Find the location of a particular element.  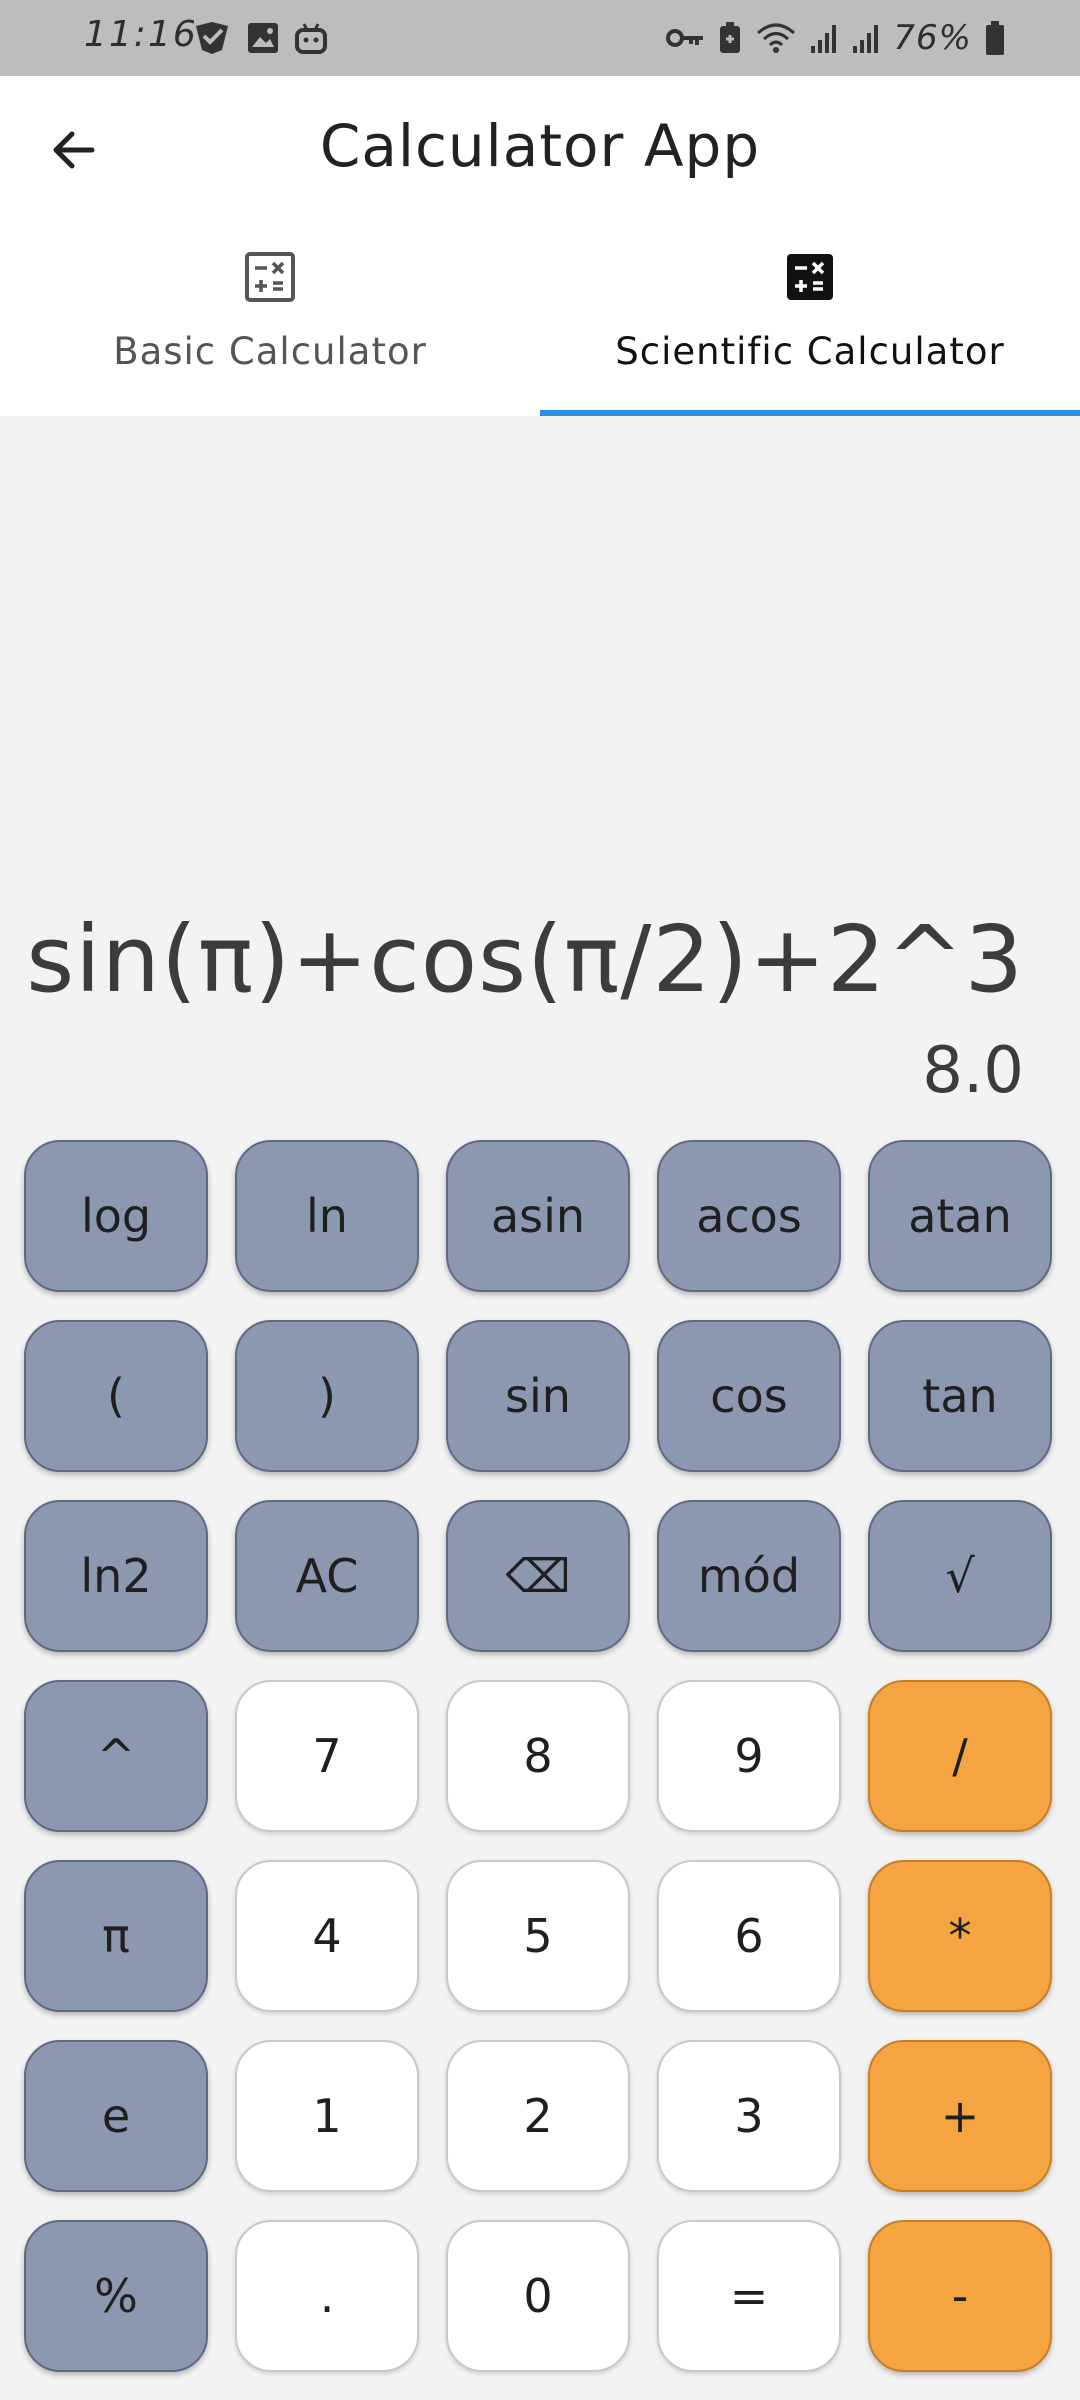

key-label: 1 is located at coordinates (327, 2116).